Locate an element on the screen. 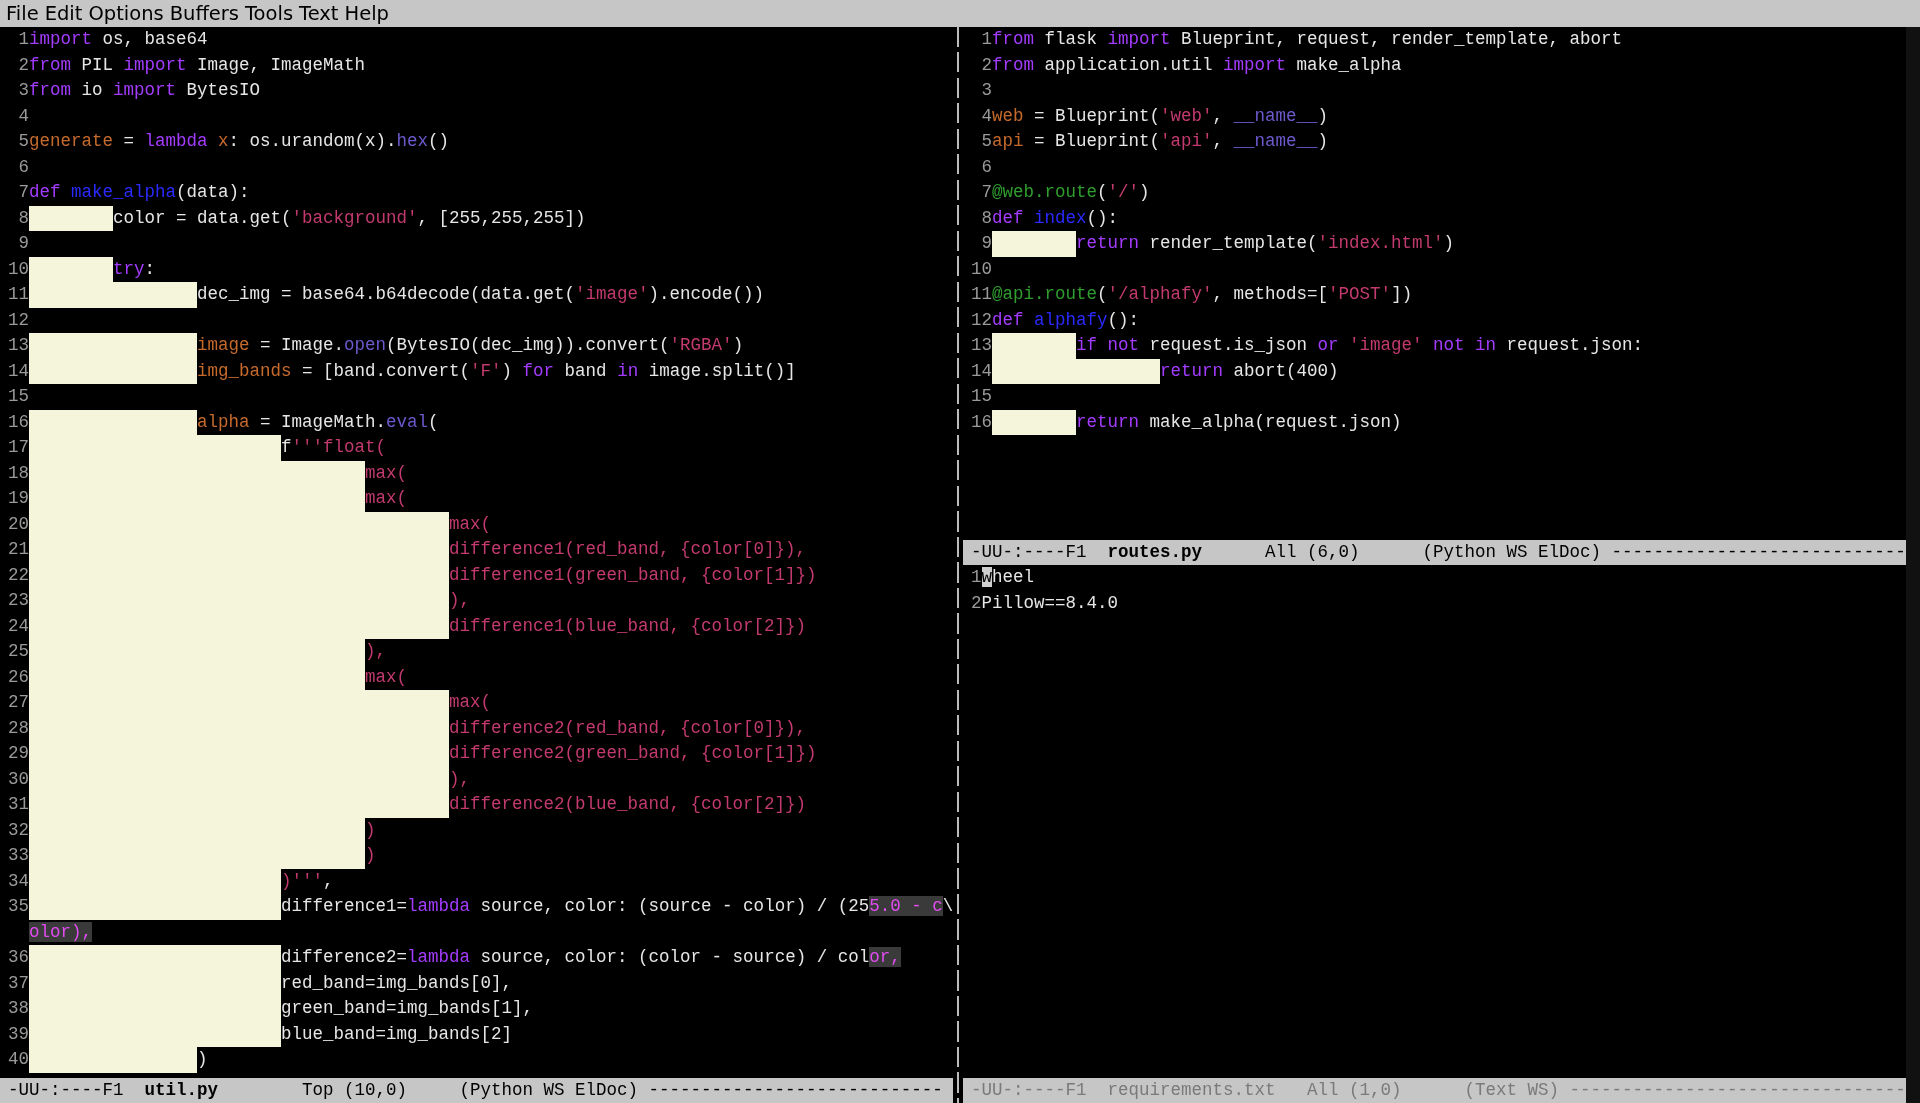  cursor-position: All (1,0) is located at coordinates (1355, 1090).